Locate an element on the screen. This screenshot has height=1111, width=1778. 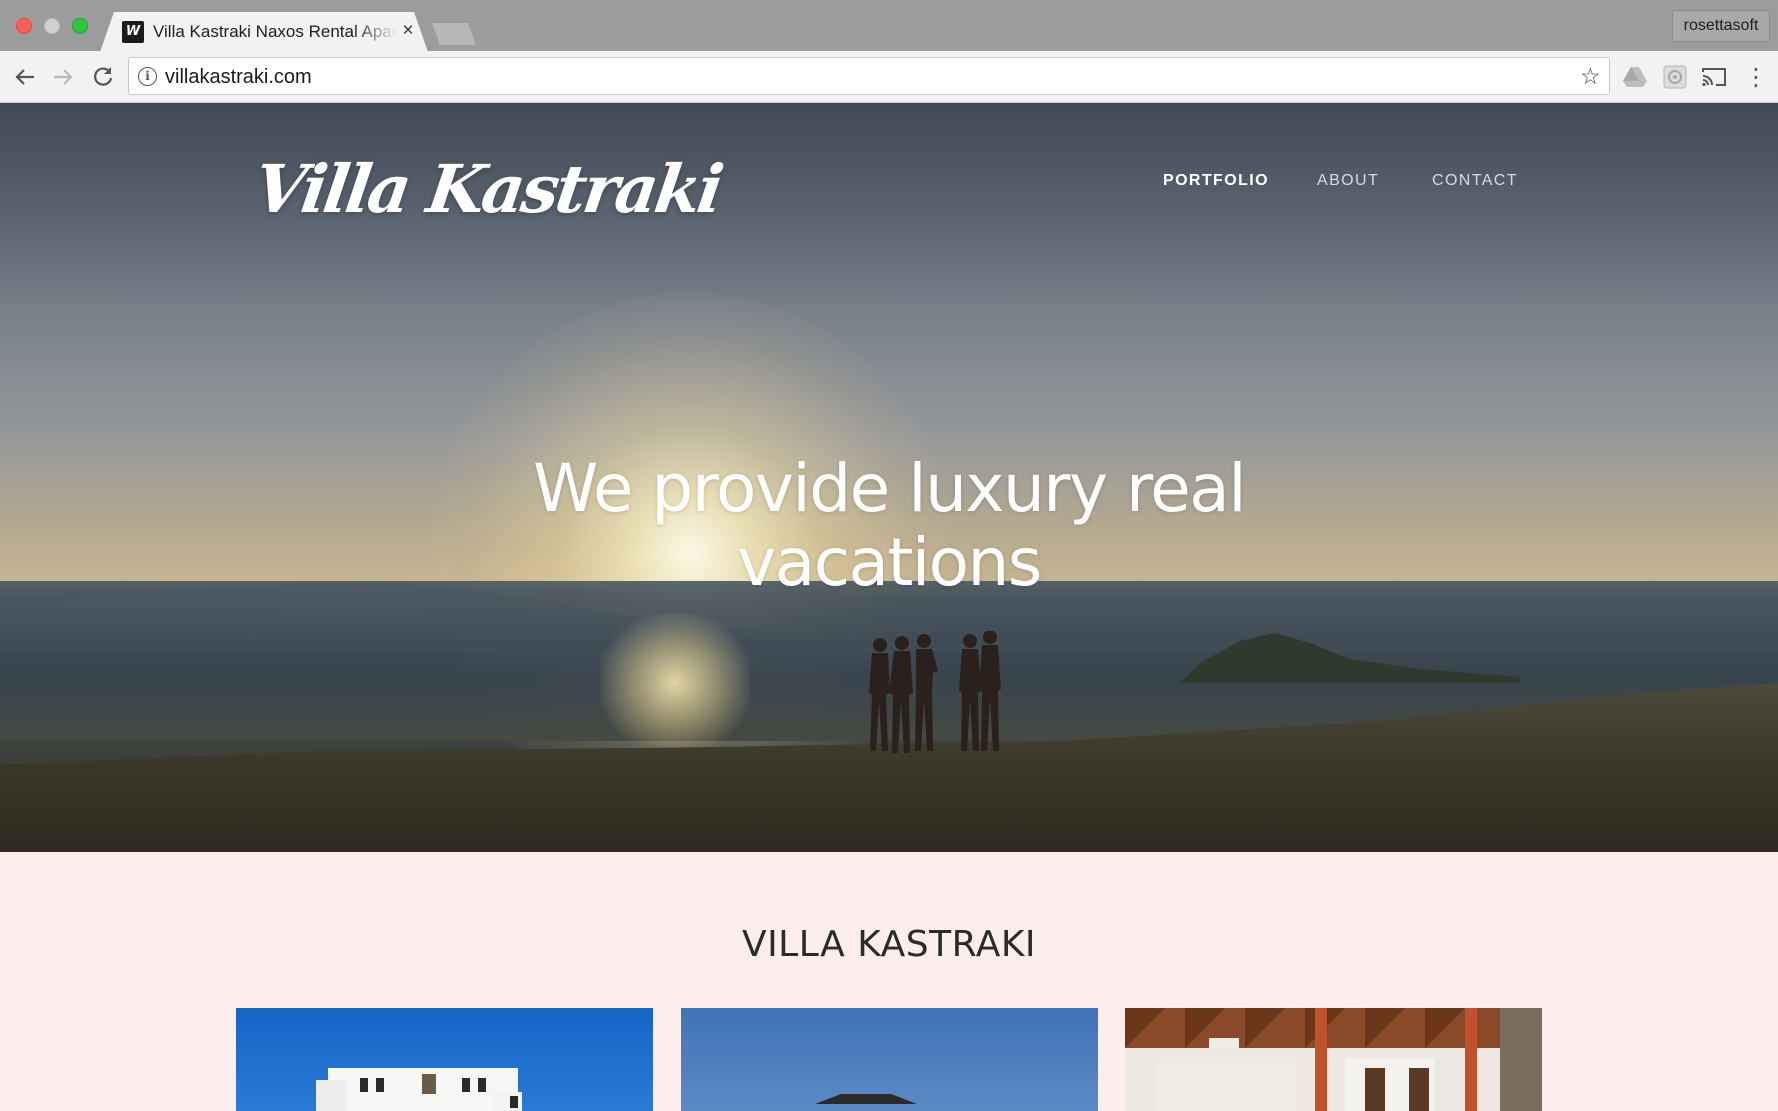
tab-close-icon: × is located at coordinates (408, 31).